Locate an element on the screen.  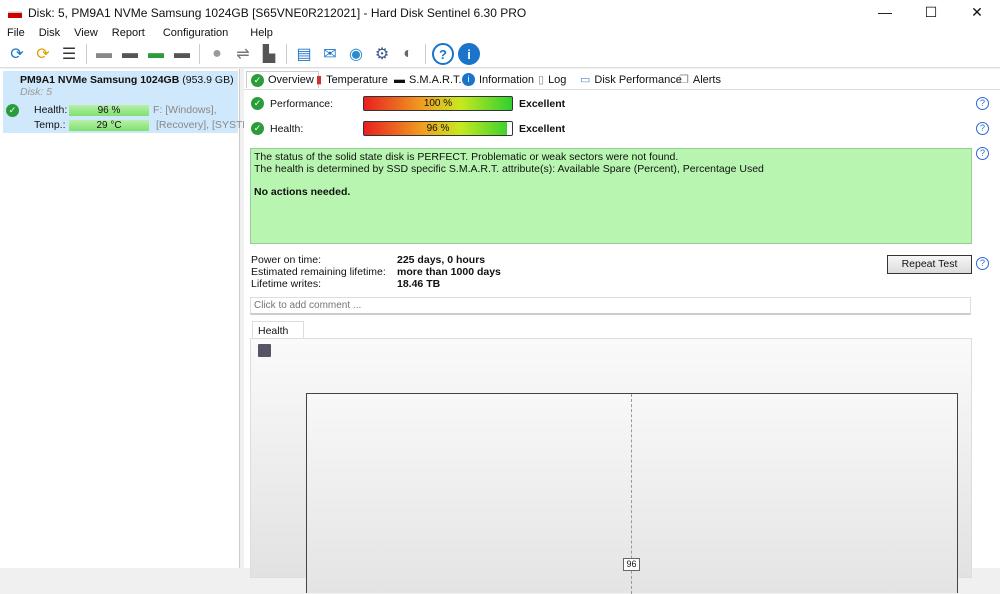
tab-label: Information is located at coordinates (507, 79).